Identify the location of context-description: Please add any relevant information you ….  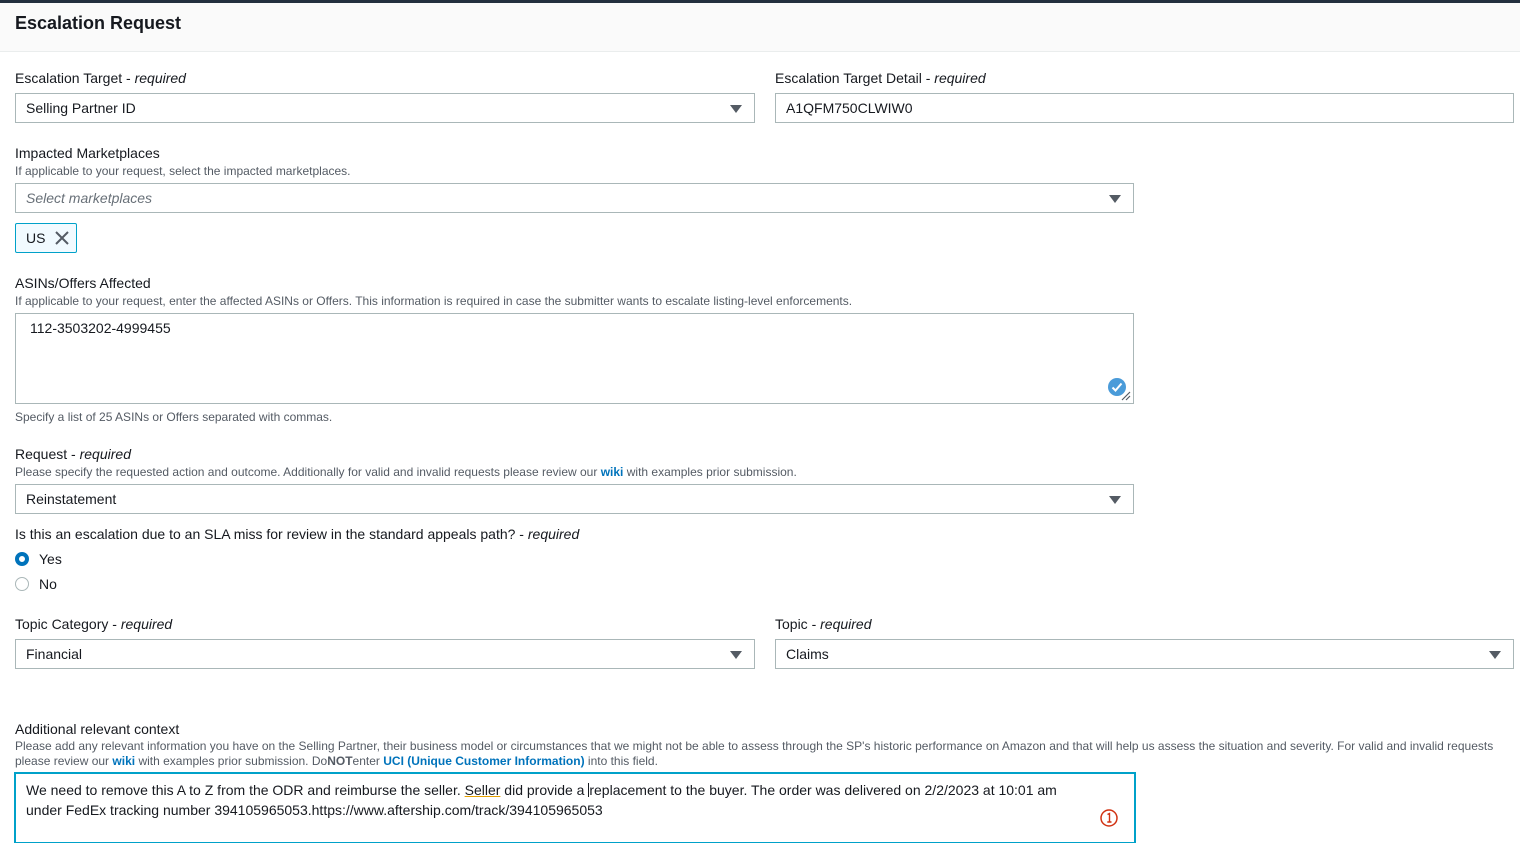
(754, 753).